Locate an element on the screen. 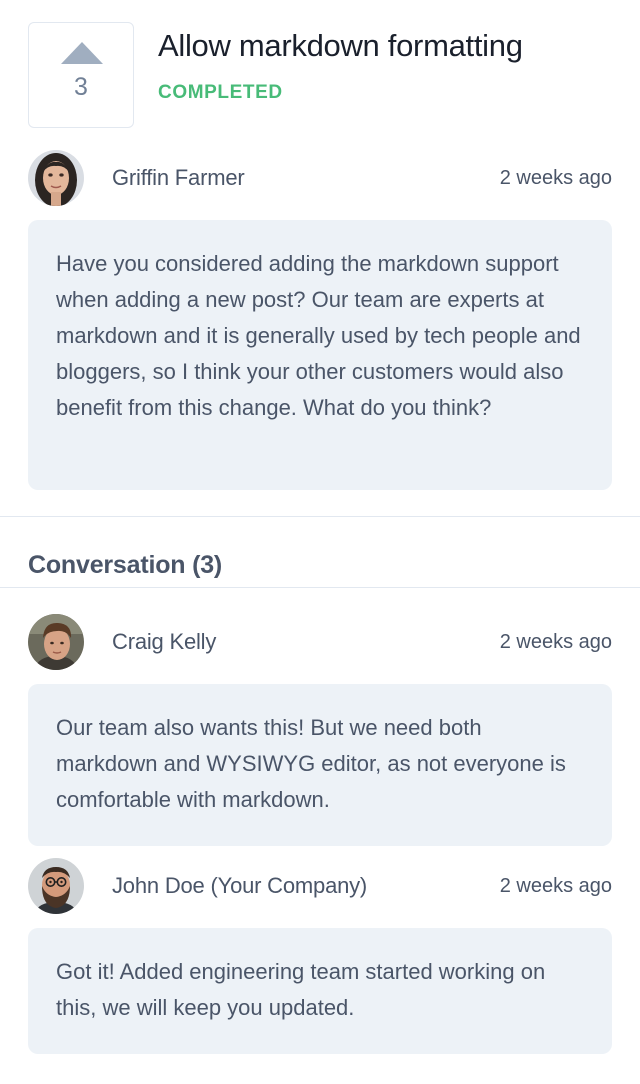 Image resolution: width=640 pixels, height=1084 pixels. conversation-divider is located at coordinates (320, 587).